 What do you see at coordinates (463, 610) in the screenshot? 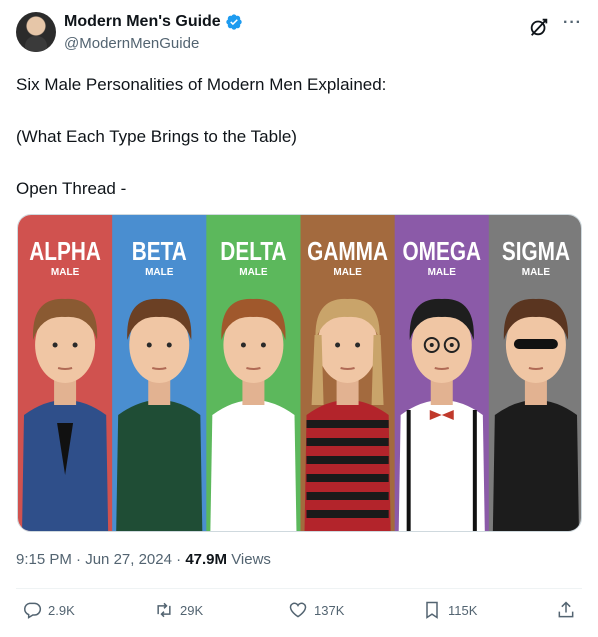
I see `bookmark-count: 115K` at bounding box center [463, 610].